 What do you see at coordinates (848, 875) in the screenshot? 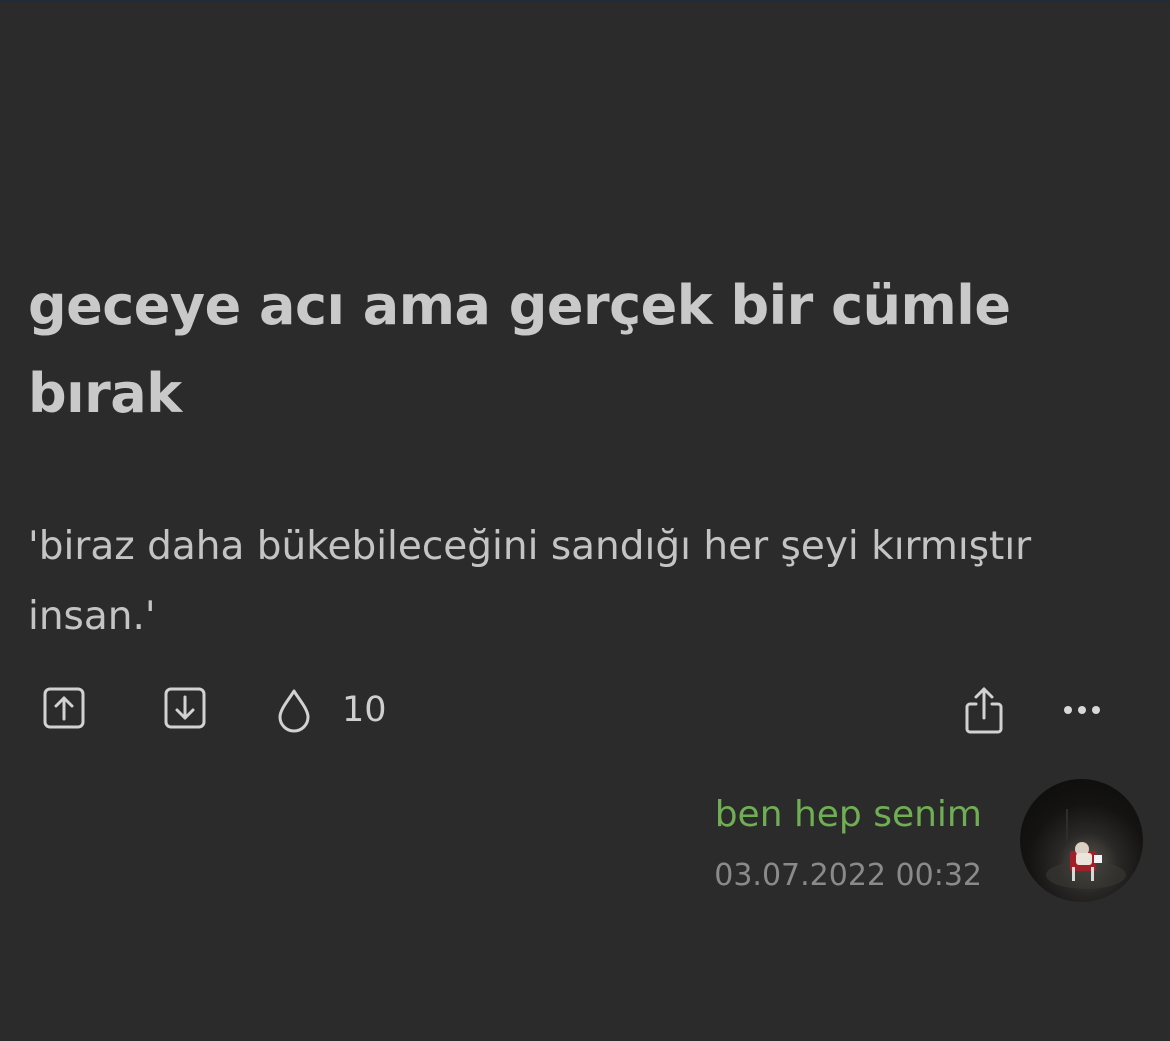
I see `post-timestamp: 03.07.2022 00:32` at bounding box center [848, 875].